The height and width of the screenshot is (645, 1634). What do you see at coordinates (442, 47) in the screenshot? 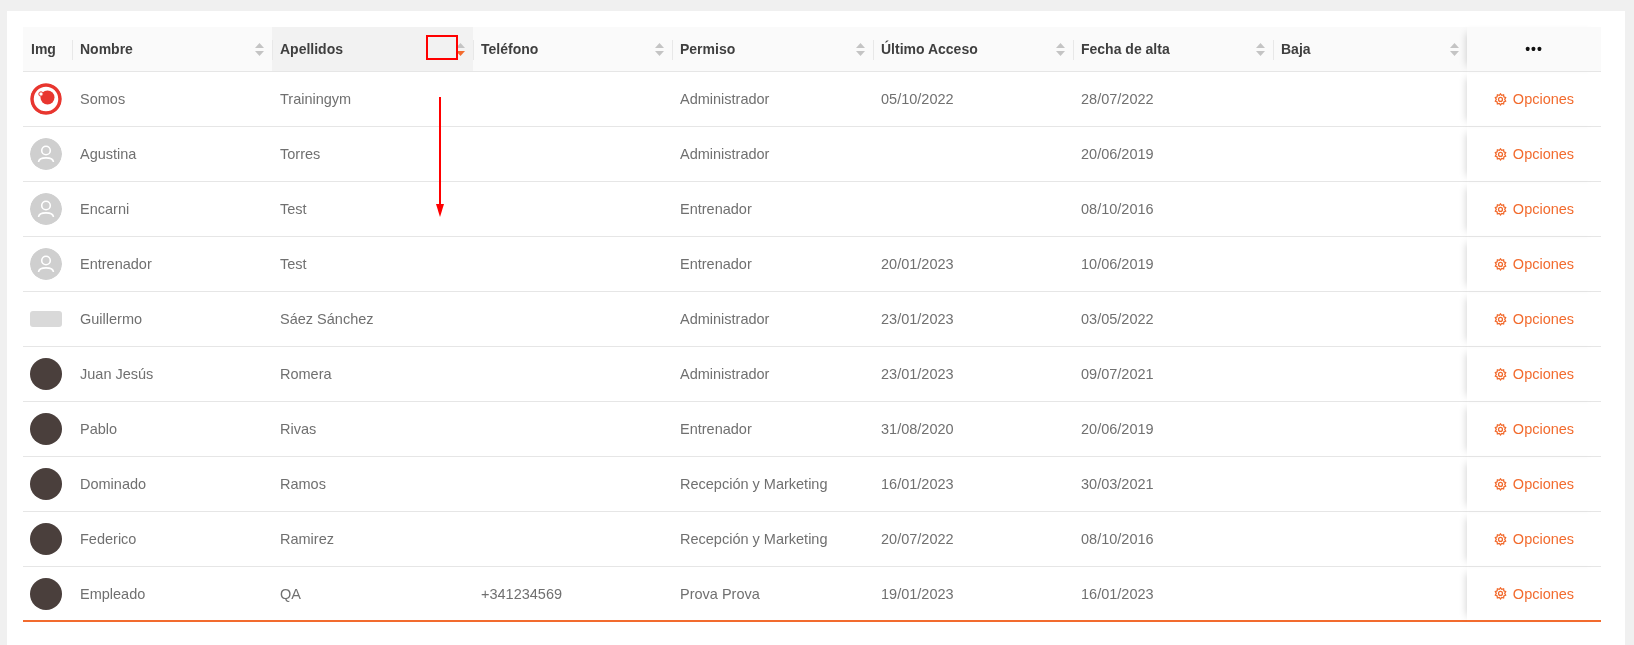
I see `highlight-box` at bounding box center [442, 47].